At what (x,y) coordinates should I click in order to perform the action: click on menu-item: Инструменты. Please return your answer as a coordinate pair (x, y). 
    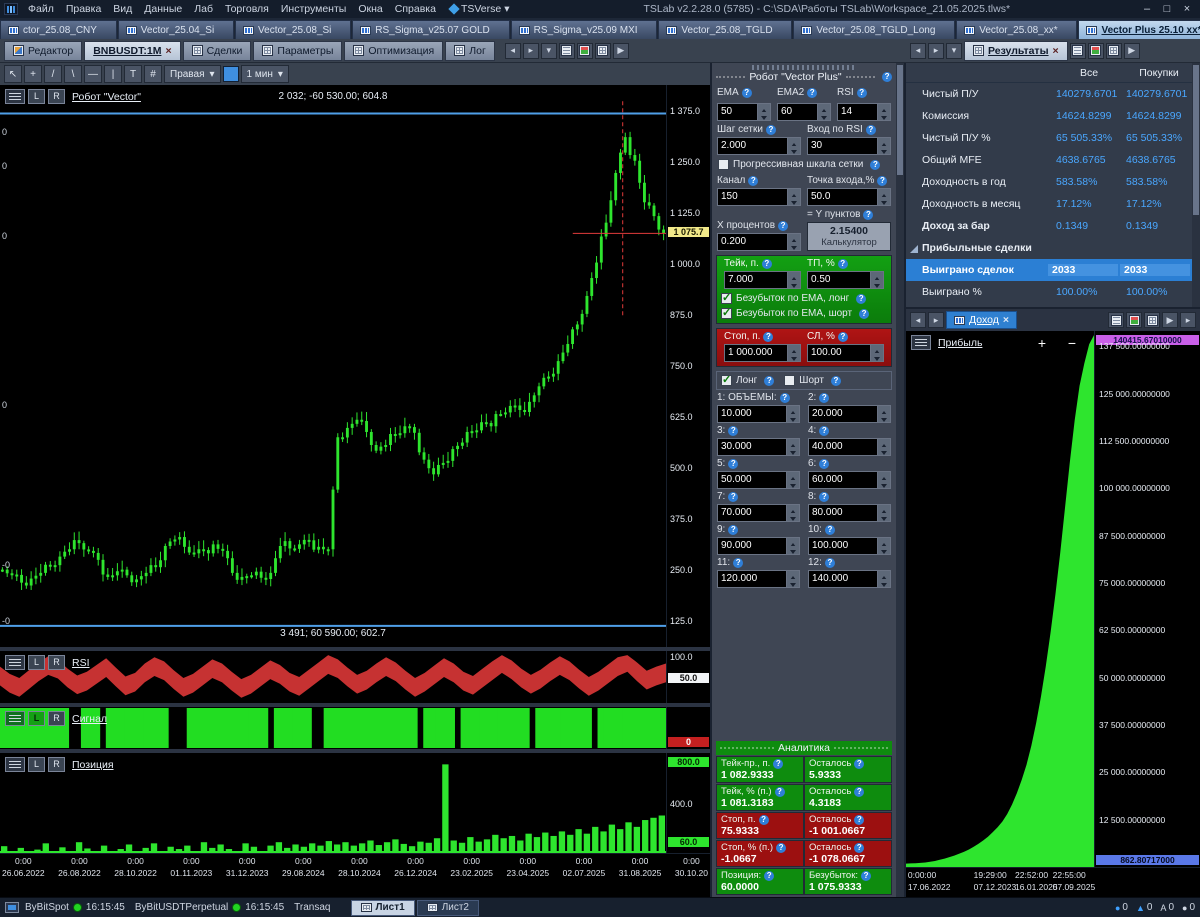
    Looking at the image, I should click on (313, 9).